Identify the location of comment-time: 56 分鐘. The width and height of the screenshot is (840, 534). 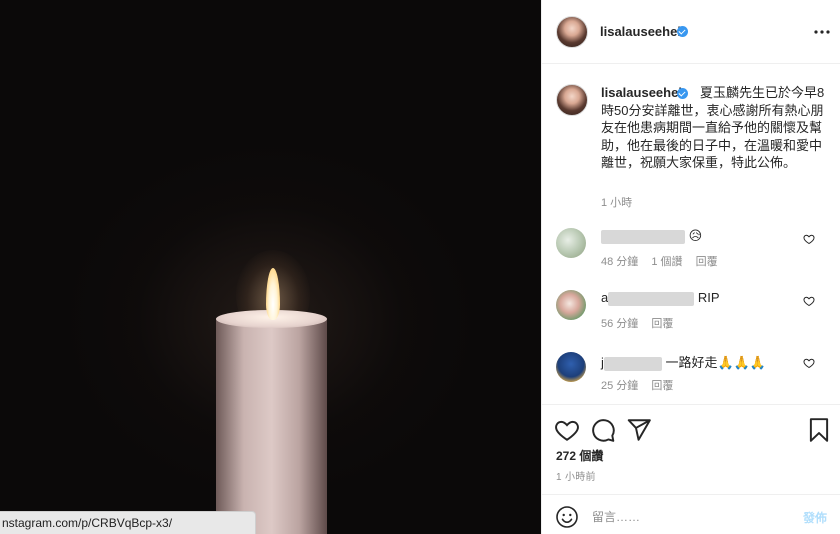
(620, 324).